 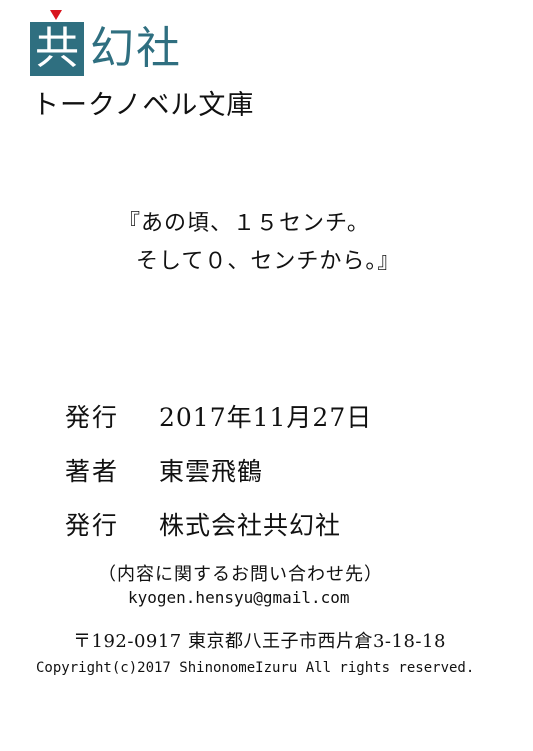 What do you see at coordinates (240, 574) in the screenshot?
I see `contact-label: （内容に関するお問い合わせ先）` at bounding box center [240, 574].